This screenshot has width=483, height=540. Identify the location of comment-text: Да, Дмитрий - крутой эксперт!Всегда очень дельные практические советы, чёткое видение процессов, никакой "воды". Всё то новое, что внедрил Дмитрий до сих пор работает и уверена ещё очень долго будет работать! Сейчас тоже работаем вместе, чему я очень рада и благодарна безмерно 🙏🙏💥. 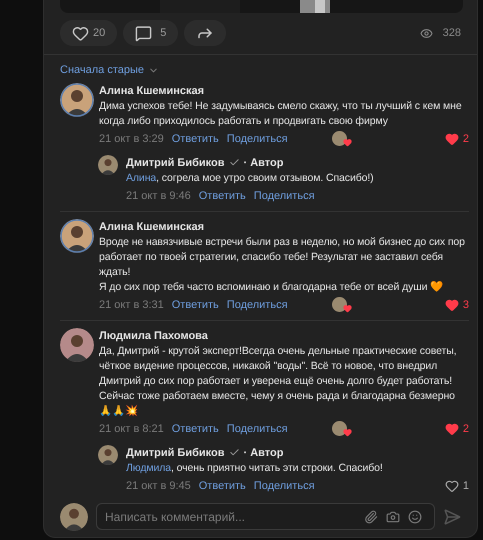
(278, 381).